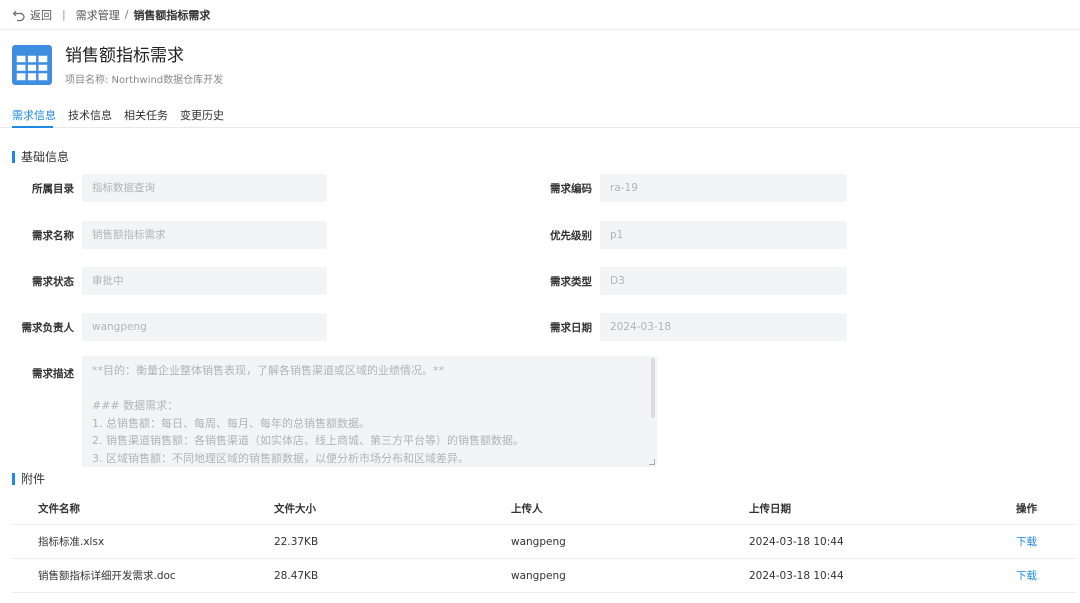 The width and height of the screenshot is (1080, 603). Describe the element at coordinates (32, 65) in the screenshot. I see `table-icon` at that location.